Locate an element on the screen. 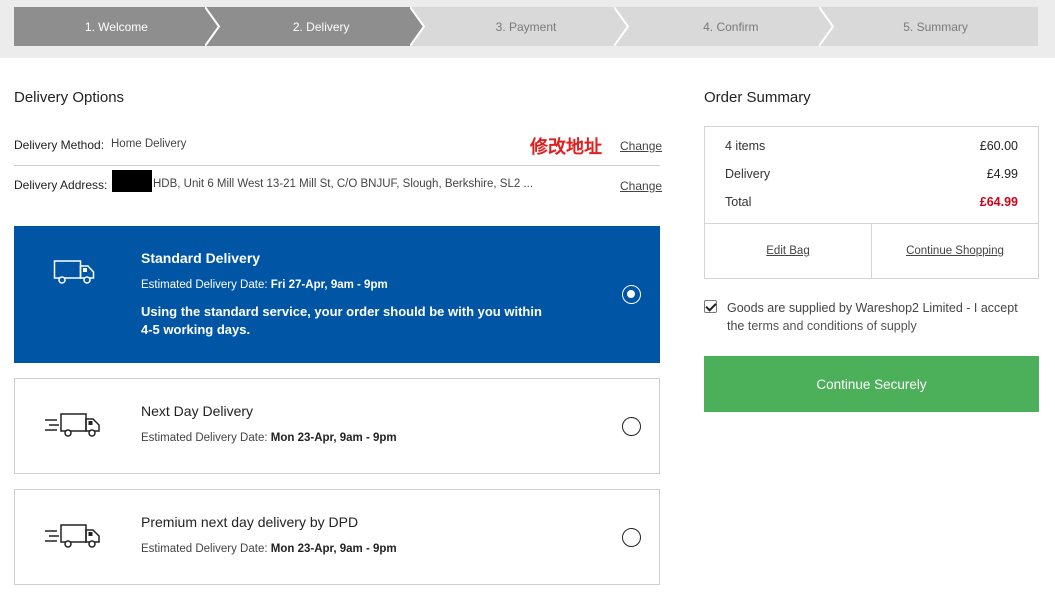 The height and width of the screenshot is (597, 1055). step-label: 1. Welcome is located at coordinates (116, 26).